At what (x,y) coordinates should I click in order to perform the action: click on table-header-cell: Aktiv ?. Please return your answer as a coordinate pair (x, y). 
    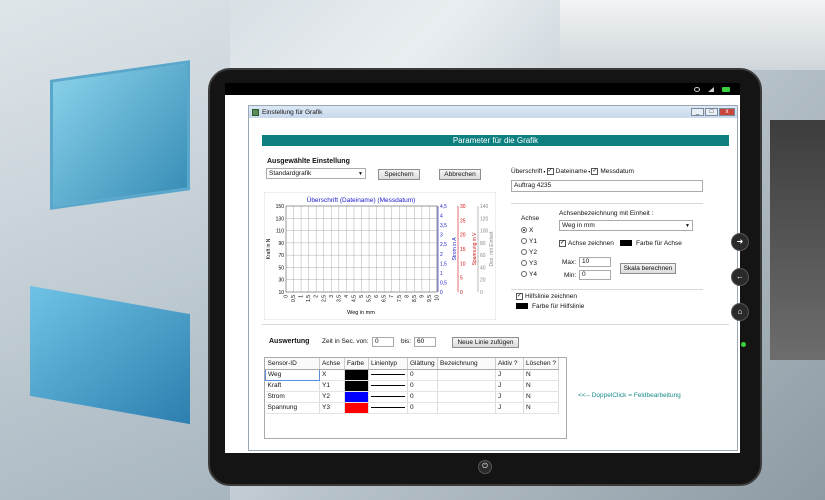
    Looking at the image, I should click on (509, 364).